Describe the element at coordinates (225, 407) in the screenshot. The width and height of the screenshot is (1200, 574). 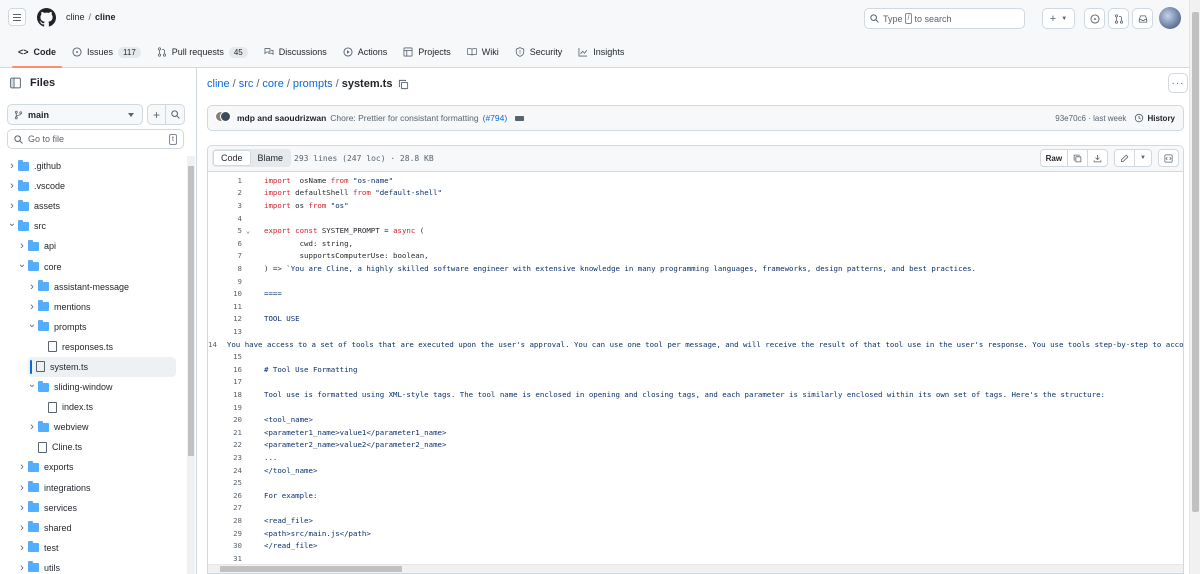
I see `line-number: 19` at that location.